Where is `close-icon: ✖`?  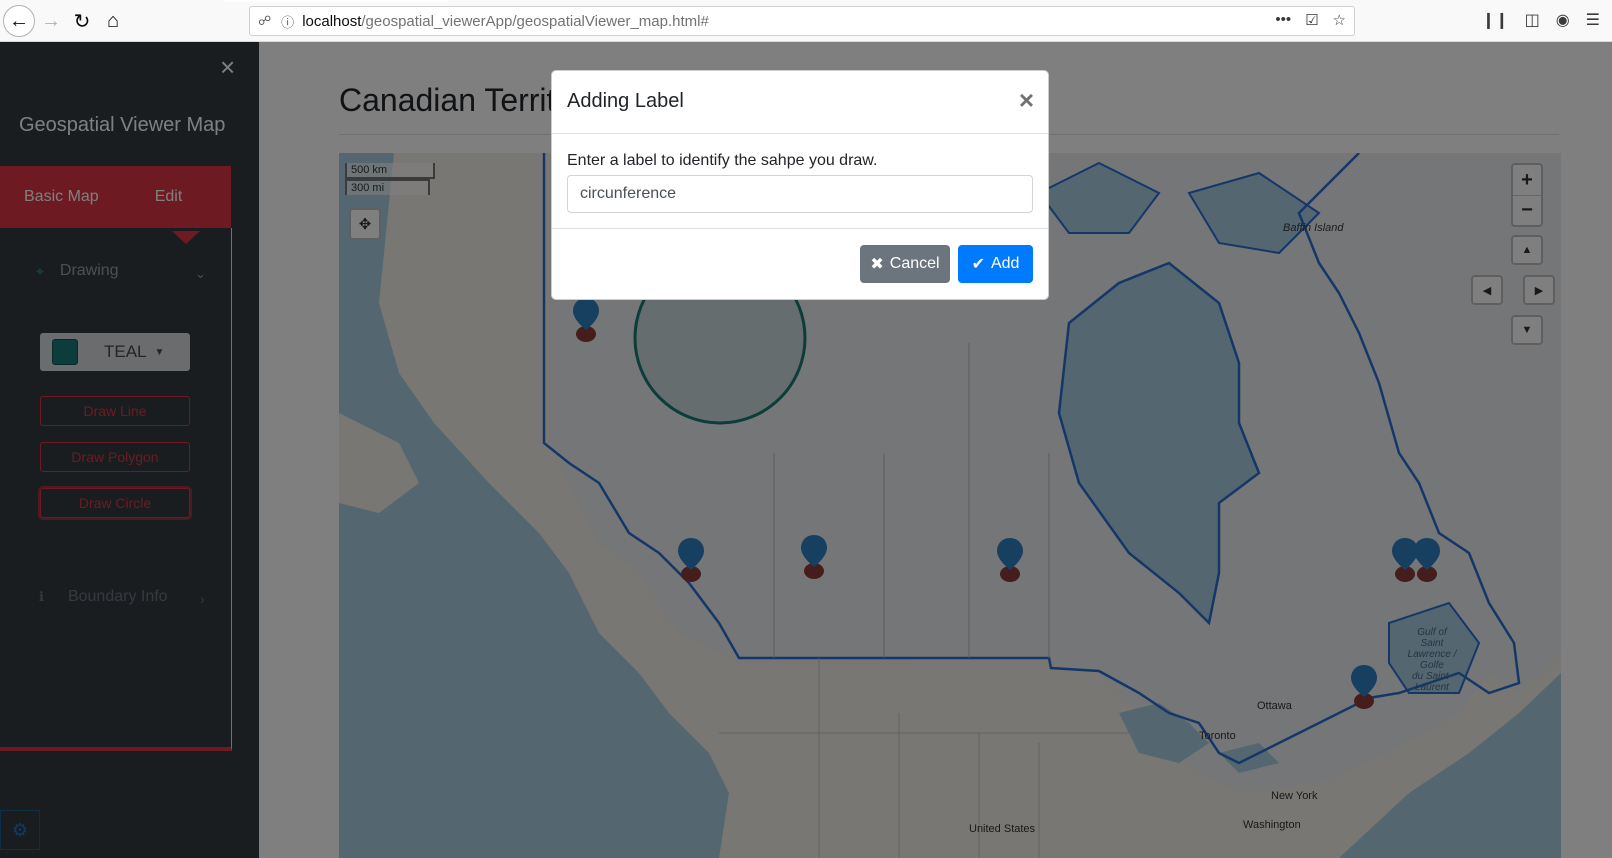 close-icon: ✖ is located at coordinates (877, 264).